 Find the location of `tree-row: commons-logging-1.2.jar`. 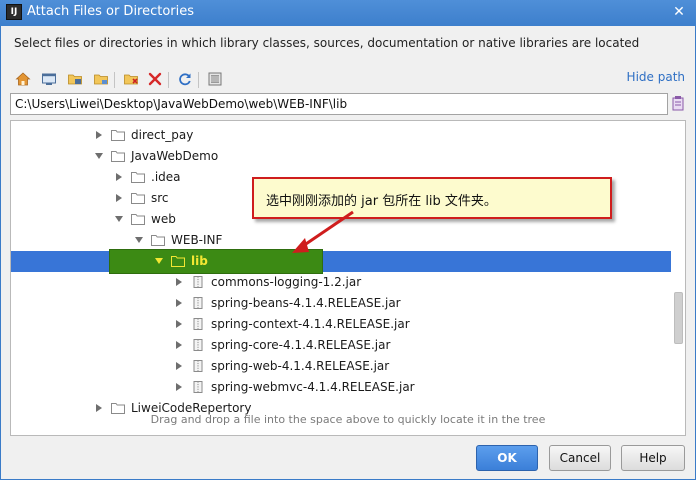

tree-row: commons-logging-1.2.jar is located at coordinates (341, 282).